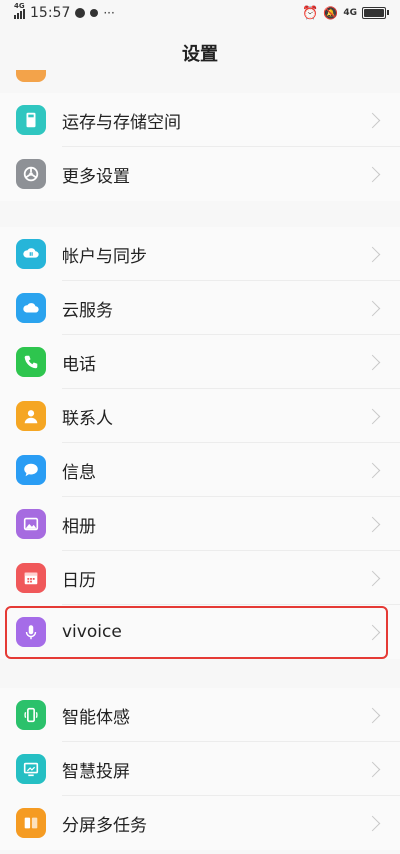  What do you see at coordinates (31, 715) in the screenshot?
I see `motion-icon` at bounding box center [31, 715].